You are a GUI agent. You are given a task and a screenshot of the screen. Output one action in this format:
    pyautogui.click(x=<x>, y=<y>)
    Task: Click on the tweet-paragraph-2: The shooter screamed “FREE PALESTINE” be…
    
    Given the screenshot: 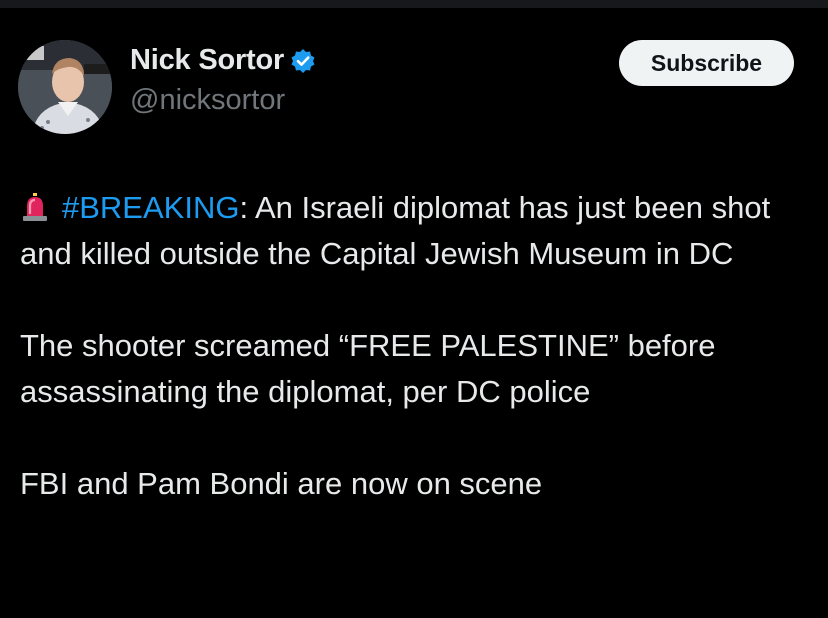 What is the action you would take?
    pyautogui.click(x=368, y=368)
    